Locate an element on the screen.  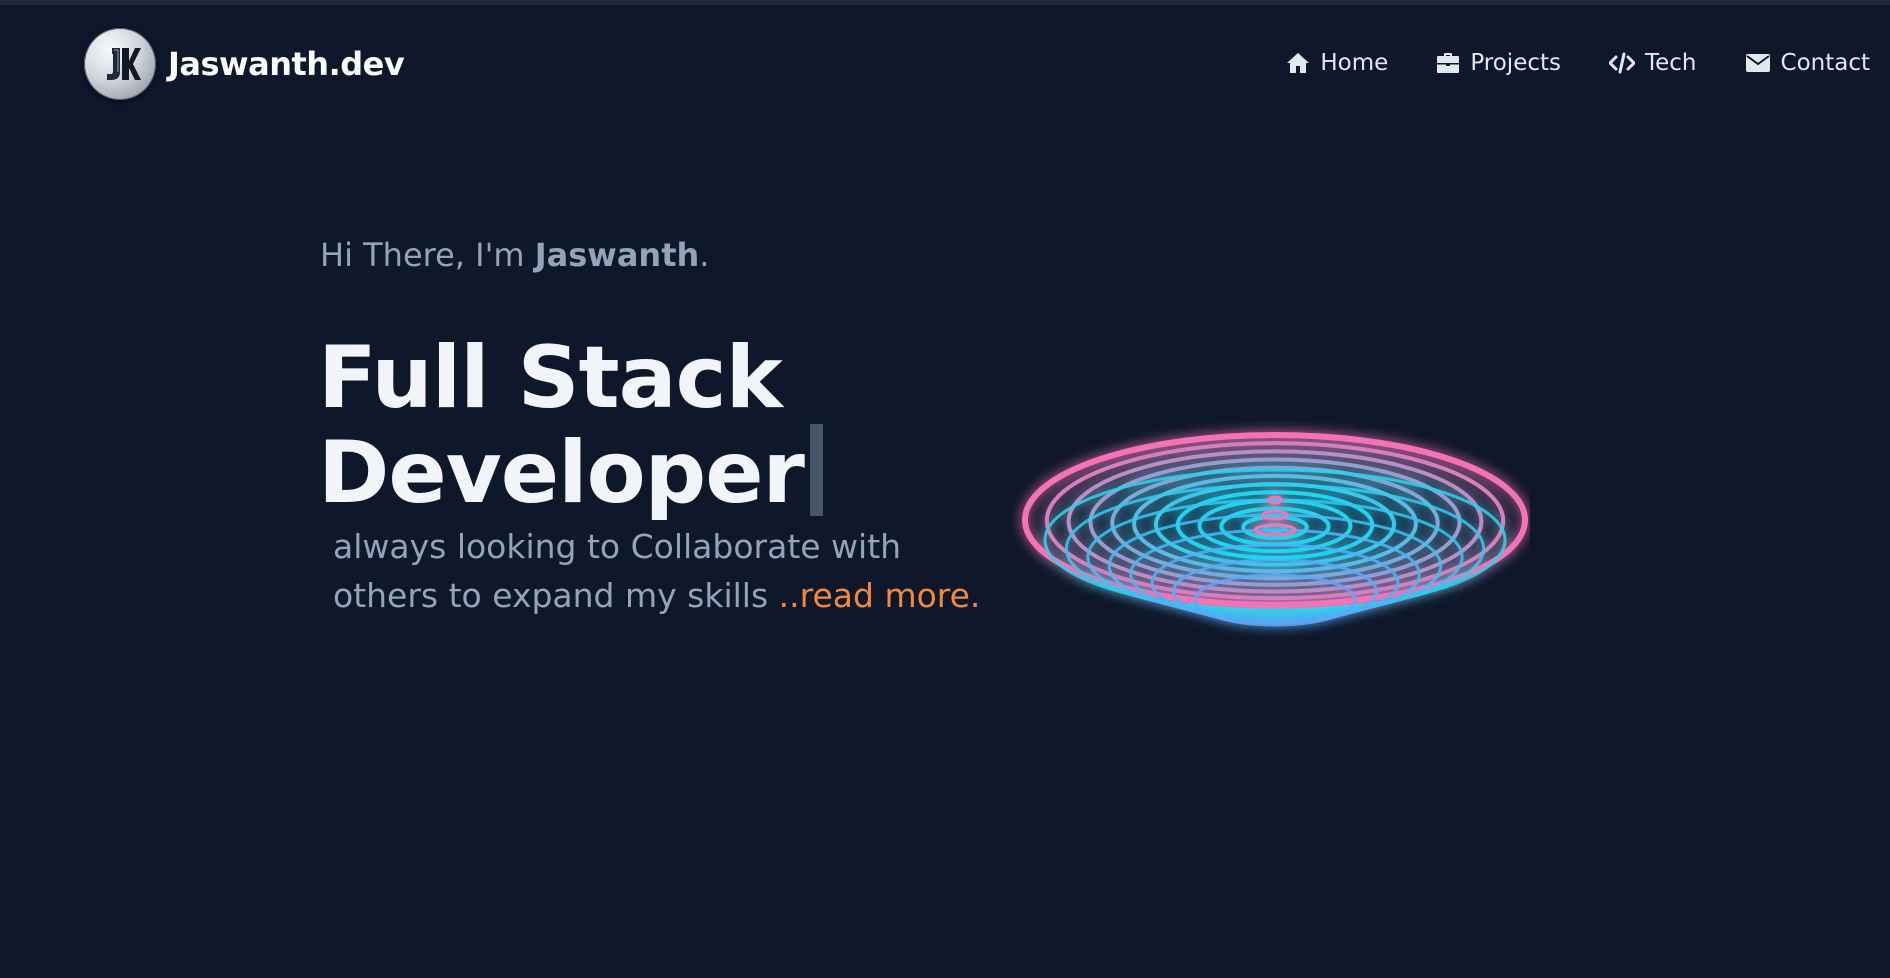
nav-tech: Tech is located at coordinates (1653, 63).